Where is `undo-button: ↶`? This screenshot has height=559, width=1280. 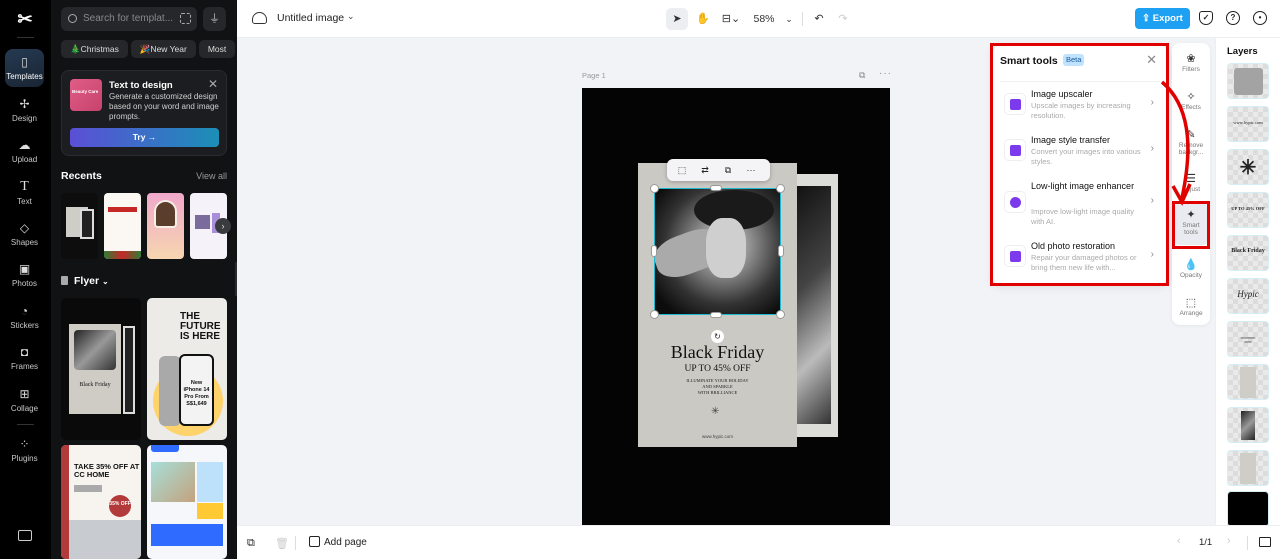
undo-button: ↶ is located at coordinates (819, 19).